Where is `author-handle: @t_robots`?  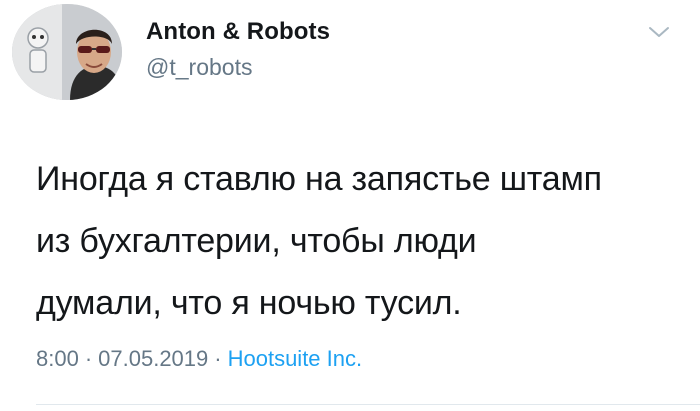 author-handle: @t_robots is located at coordinates (199, 67).